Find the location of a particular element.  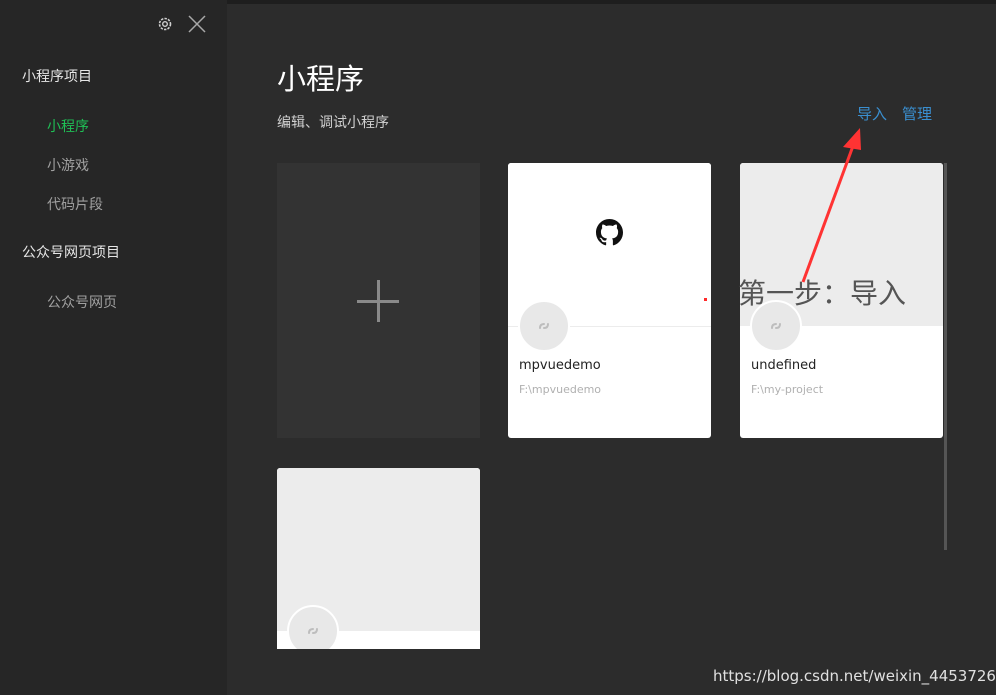

page-subtitle: 编辑、调试小程序 is located at coordinates (333, 123).